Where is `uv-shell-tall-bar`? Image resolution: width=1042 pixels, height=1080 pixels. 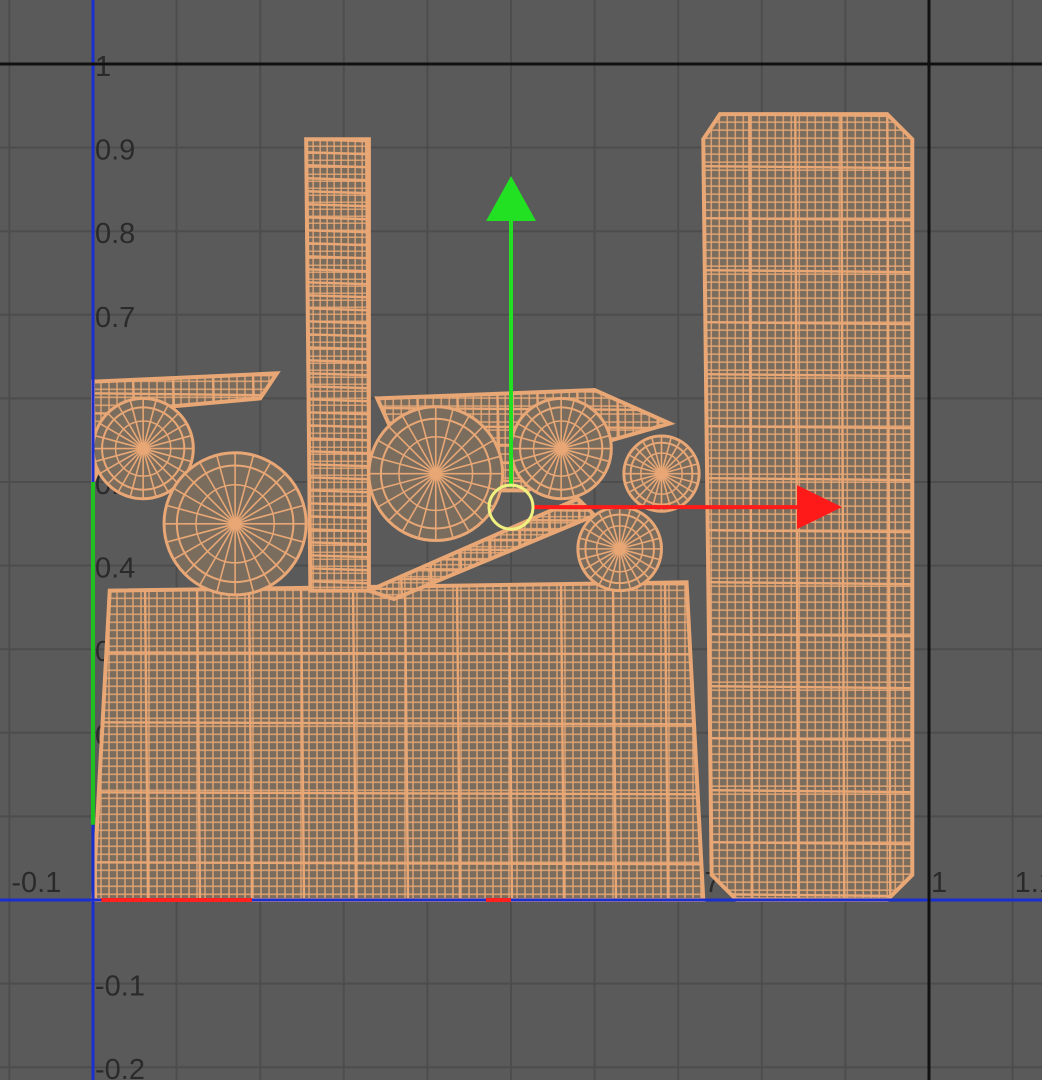 uv-shell-tall-bar is located at coordinates (337, 365).